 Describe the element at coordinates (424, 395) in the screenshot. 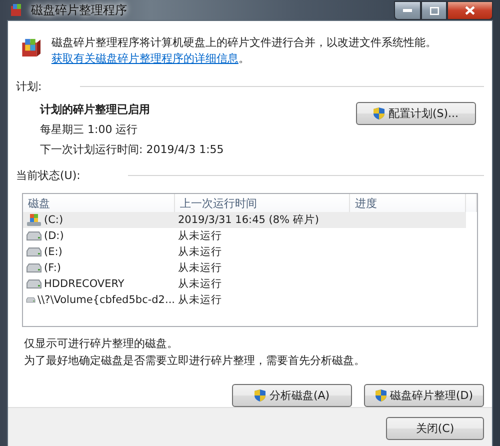

I see `action-button: 磁盘碎片整理(D)` at that location.